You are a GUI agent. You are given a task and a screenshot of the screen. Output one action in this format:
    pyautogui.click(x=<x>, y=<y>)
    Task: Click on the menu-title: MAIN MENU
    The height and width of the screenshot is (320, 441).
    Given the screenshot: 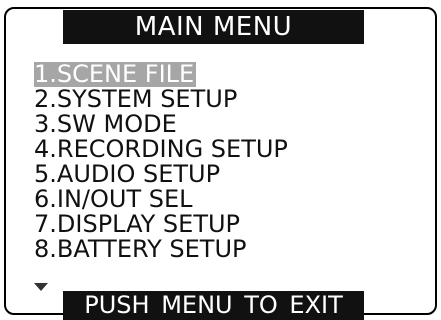 What is the action you would take?
    pyautogui.click(x=213, y=27)
    